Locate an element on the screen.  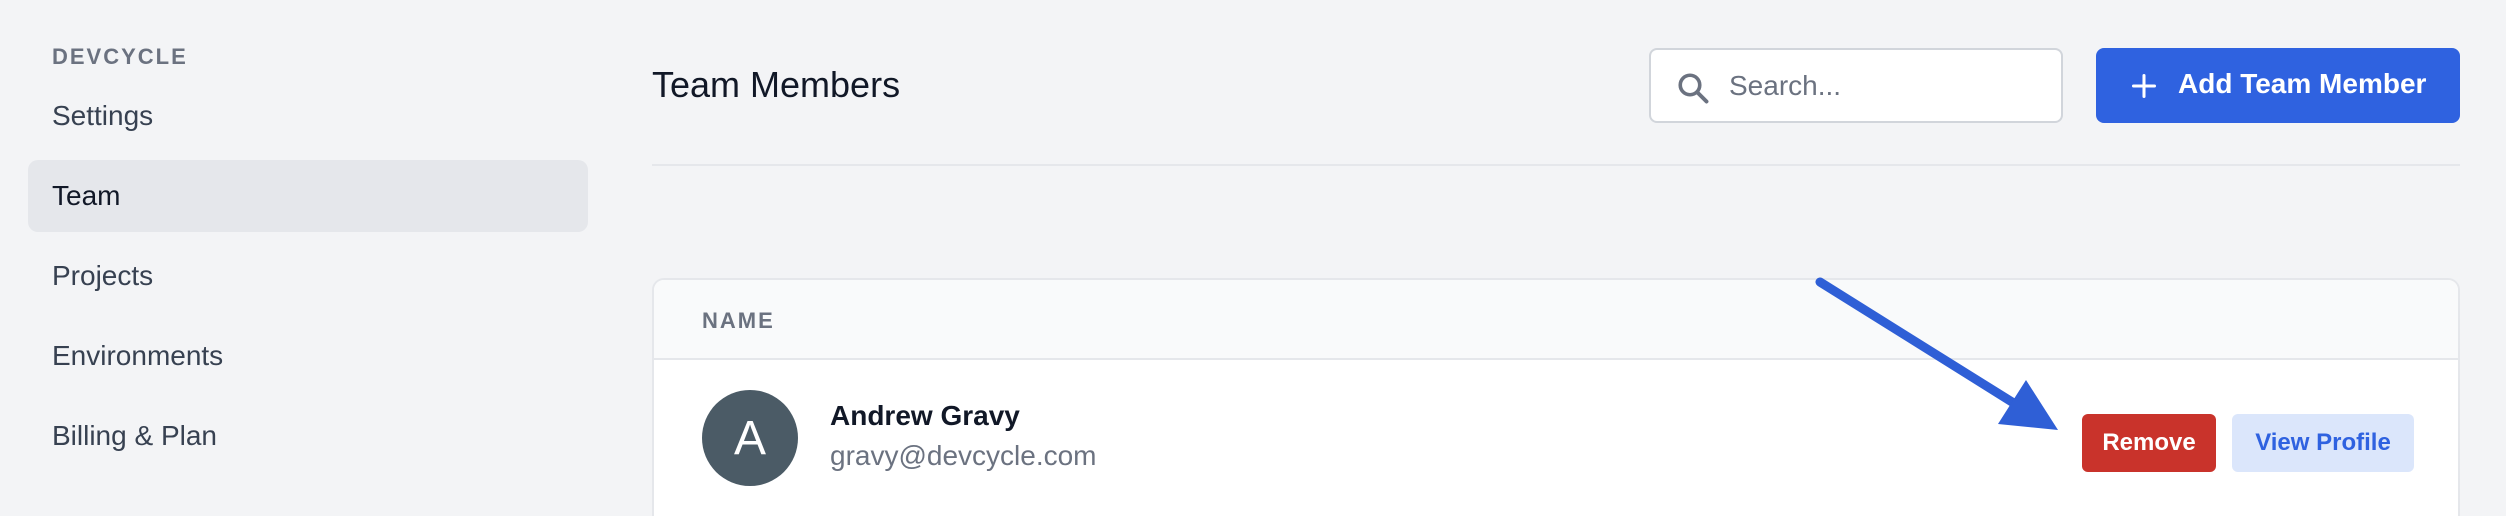
page-title: Team Members is located at coordinates (776, 84).